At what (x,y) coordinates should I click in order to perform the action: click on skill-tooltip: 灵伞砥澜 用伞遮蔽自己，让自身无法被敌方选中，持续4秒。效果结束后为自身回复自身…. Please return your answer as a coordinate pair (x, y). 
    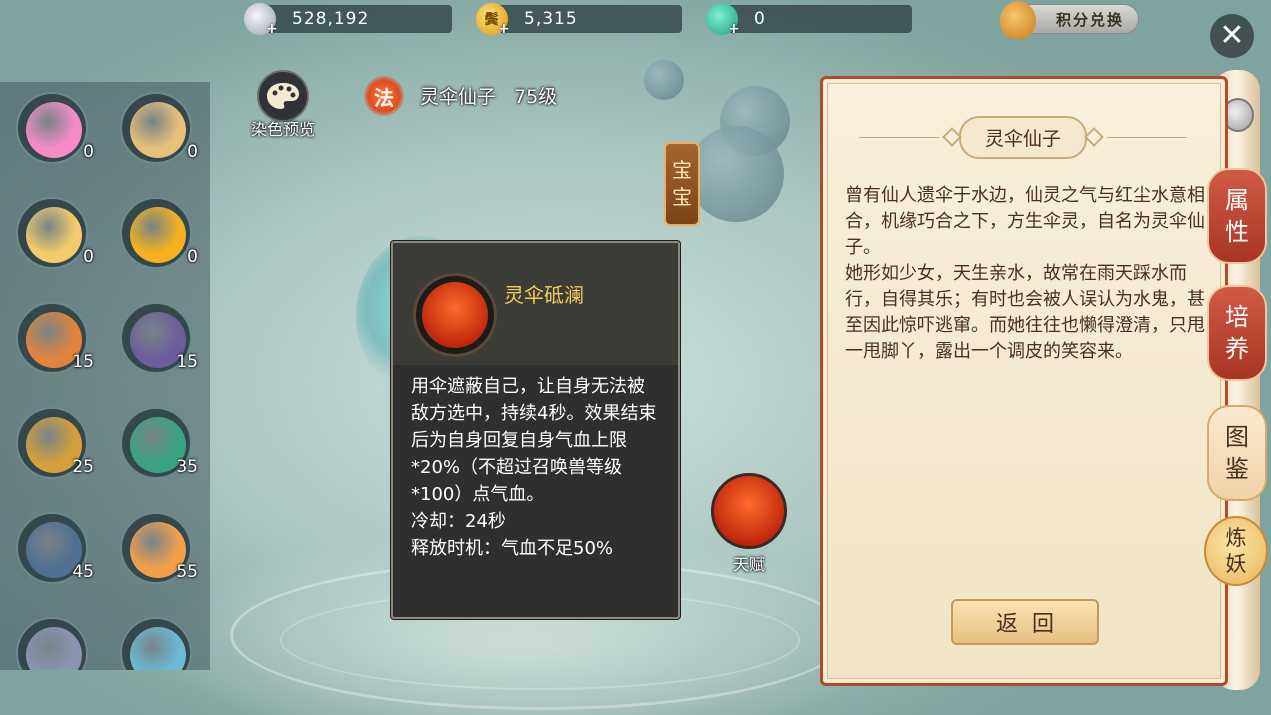
    Looking at the image, I should click on (535, 430).